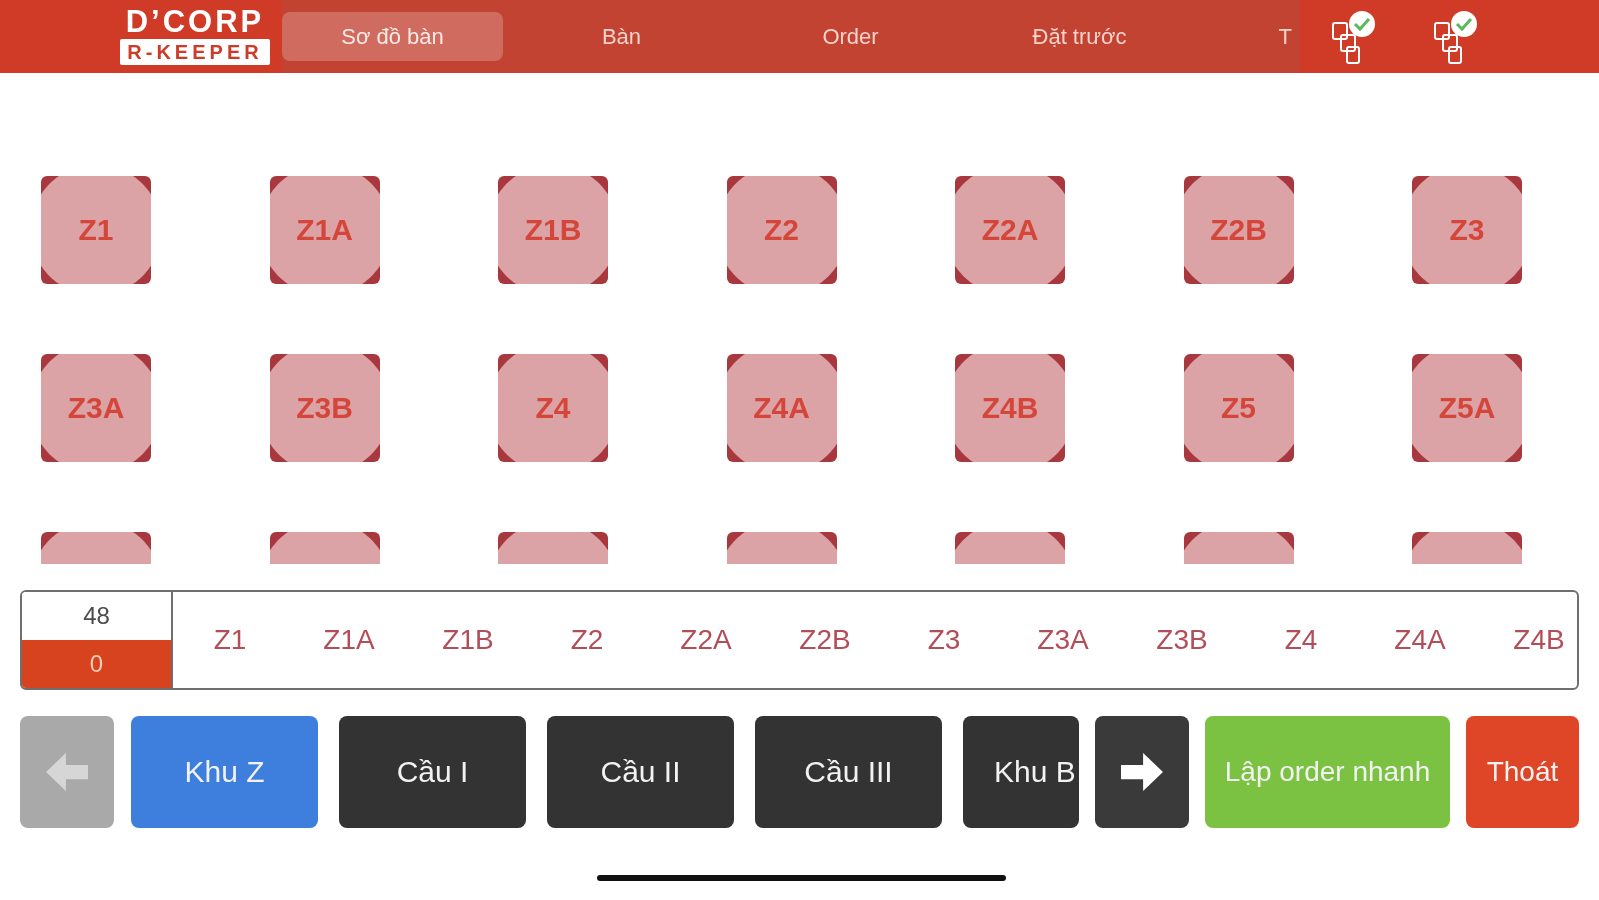  I want to click on table-tile: Z3A, so click(96, 408).